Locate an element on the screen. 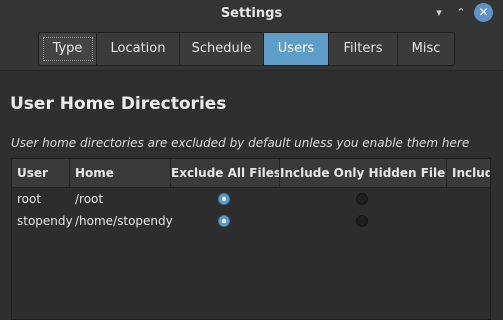 This screenshot has width=503, height=320. user-cell: stopendy is located at coordinates (45, 221).